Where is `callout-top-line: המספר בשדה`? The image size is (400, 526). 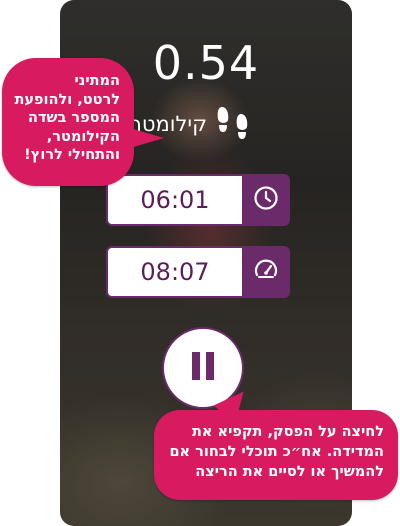 callout-top-line: המספר בשדה is located at coordinates (74, 118).